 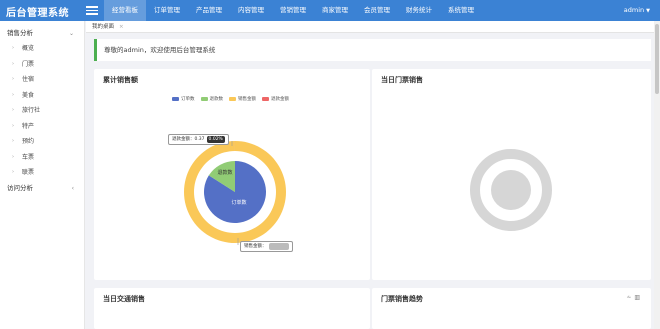 I want to click on card-transport-today: 当日交通销售, so click(x=232, y=308).